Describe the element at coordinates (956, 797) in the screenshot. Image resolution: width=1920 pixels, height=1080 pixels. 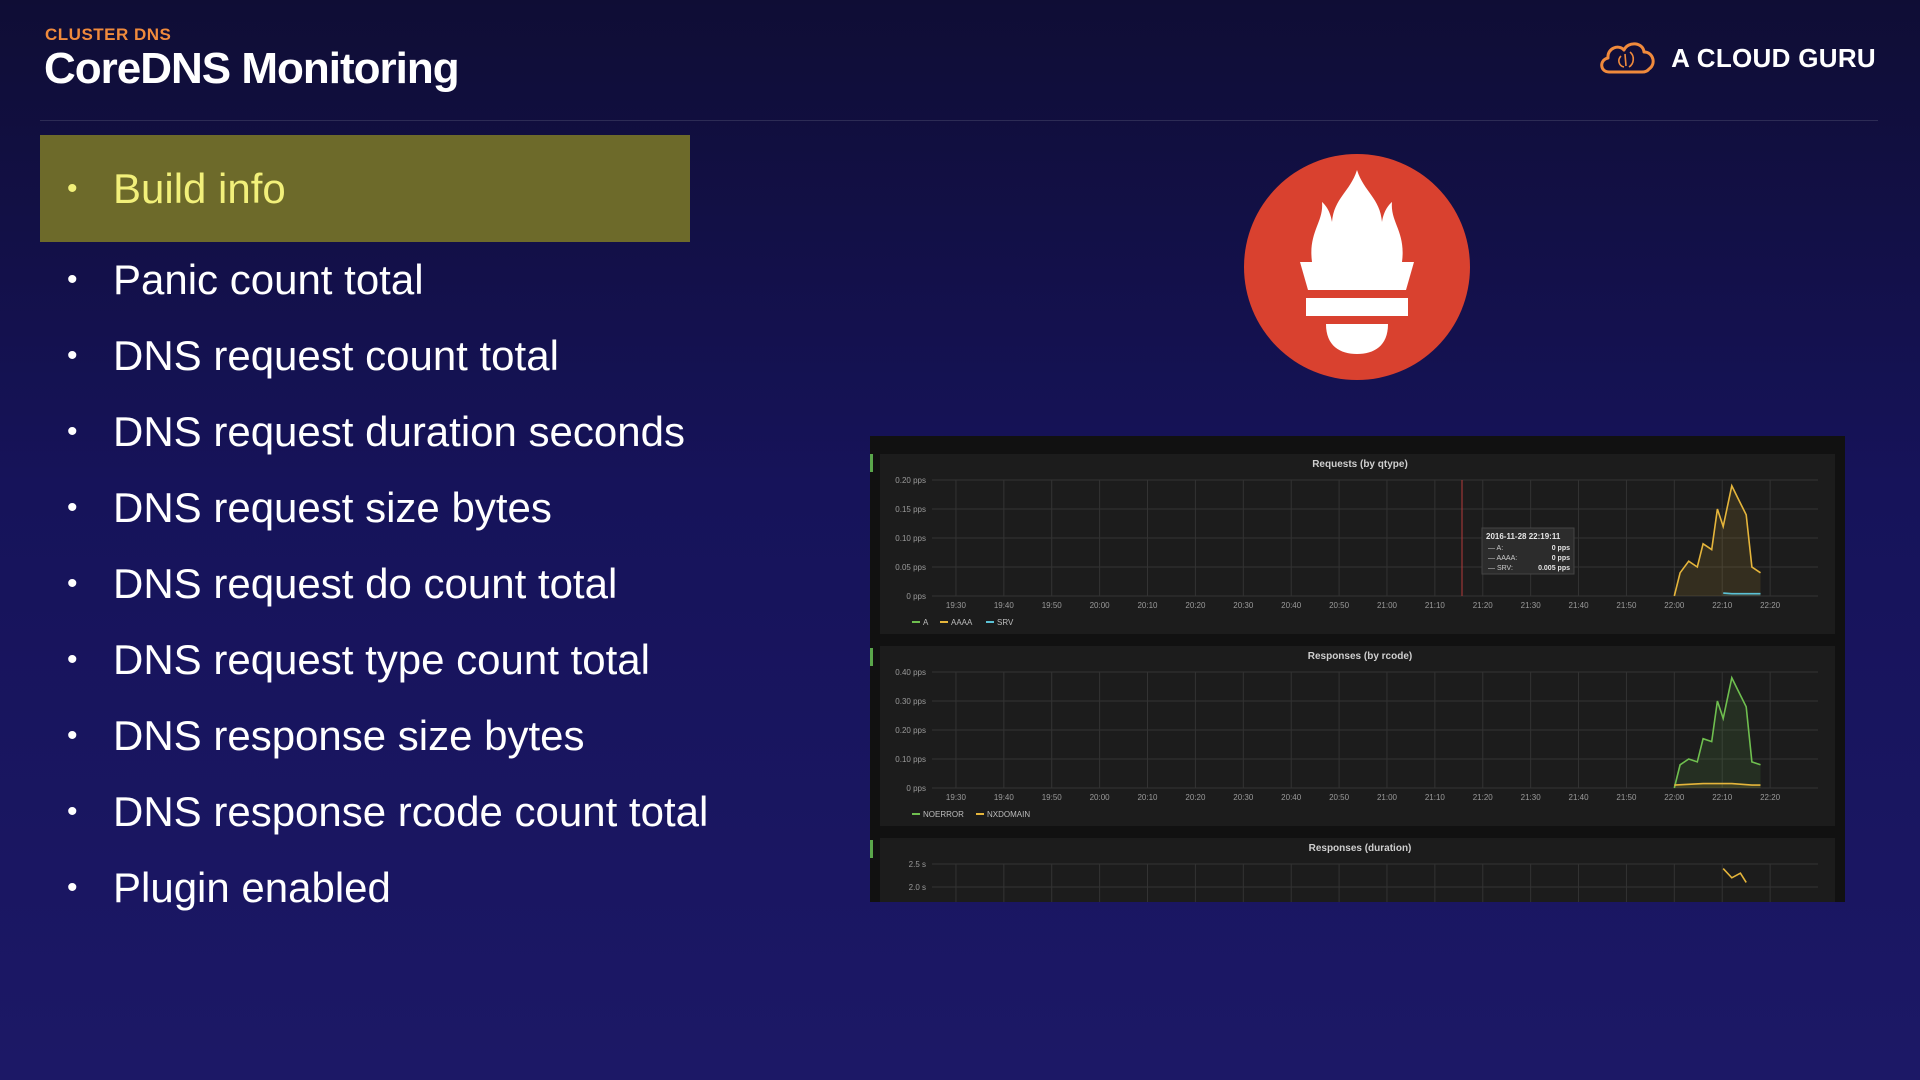
I see `x-tick-label: 19:30` at that location.